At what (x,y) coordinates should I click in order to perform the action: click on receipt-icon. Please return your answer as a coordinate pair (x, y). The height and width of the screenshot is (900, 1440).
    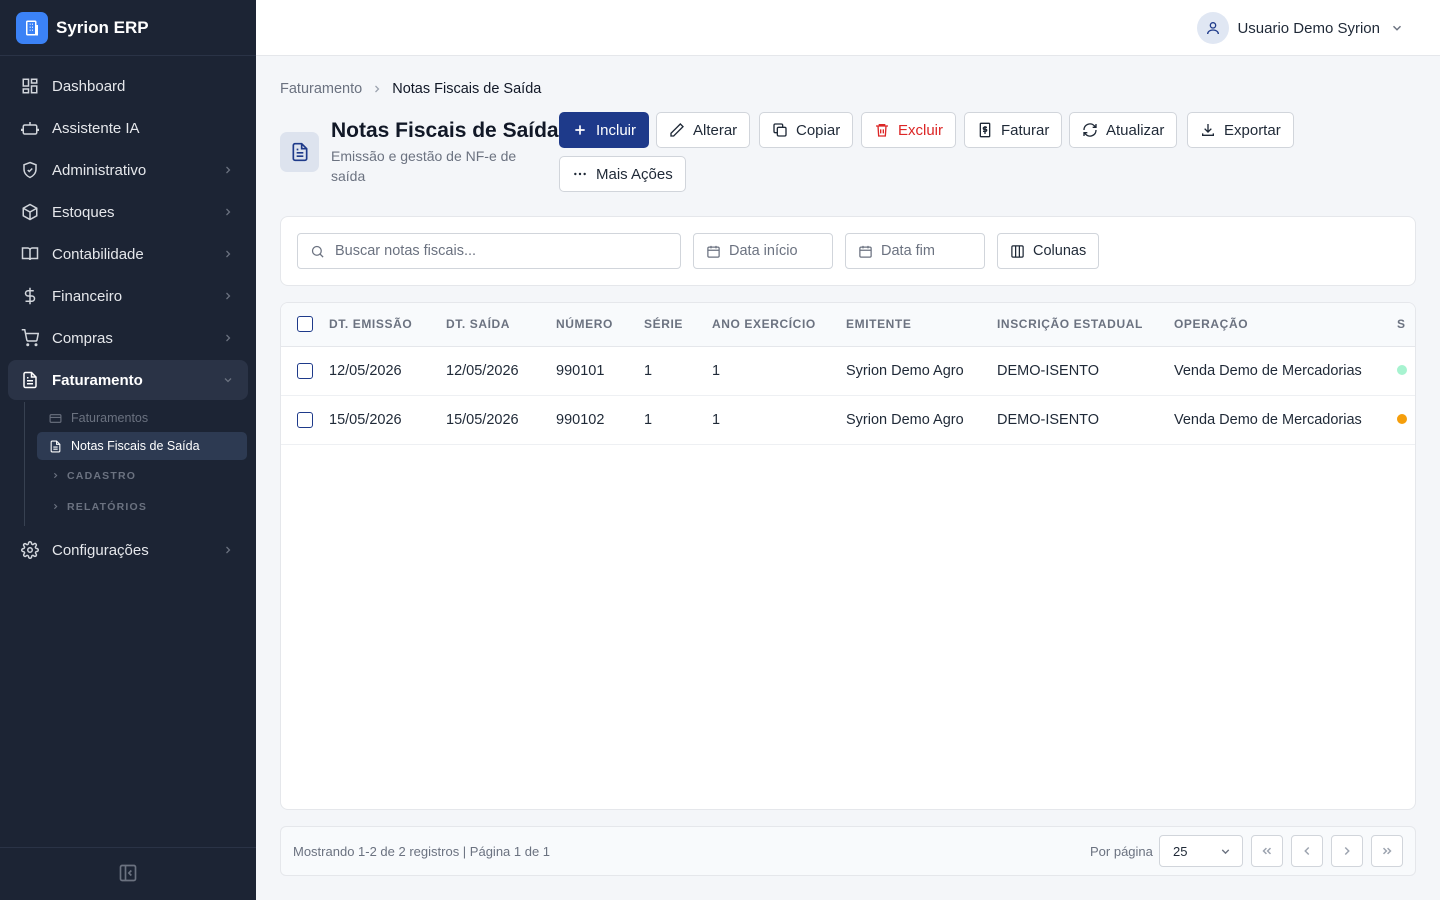
    Looking at the image, I should click on (985, 130).